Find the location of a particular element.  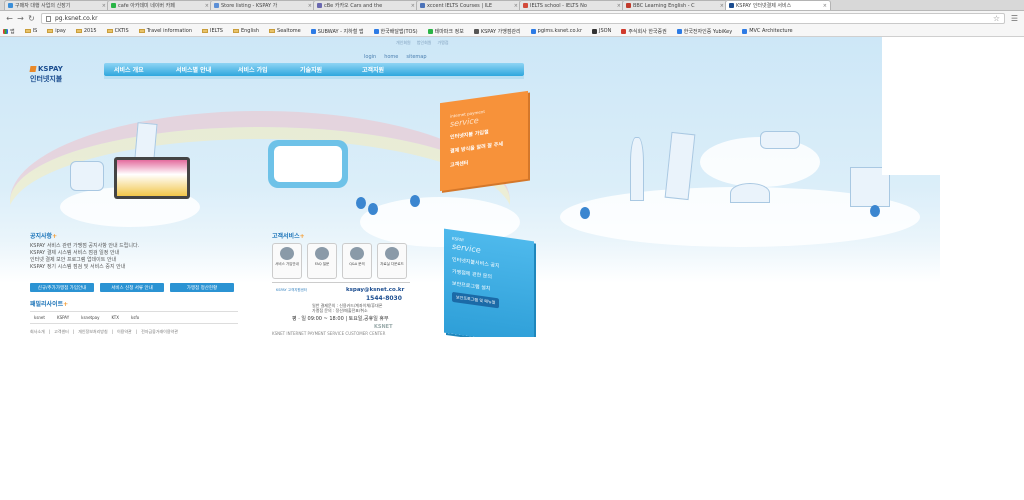

cs-signup-button: 서비스 가입안내 is located at coordinates (287, 261).